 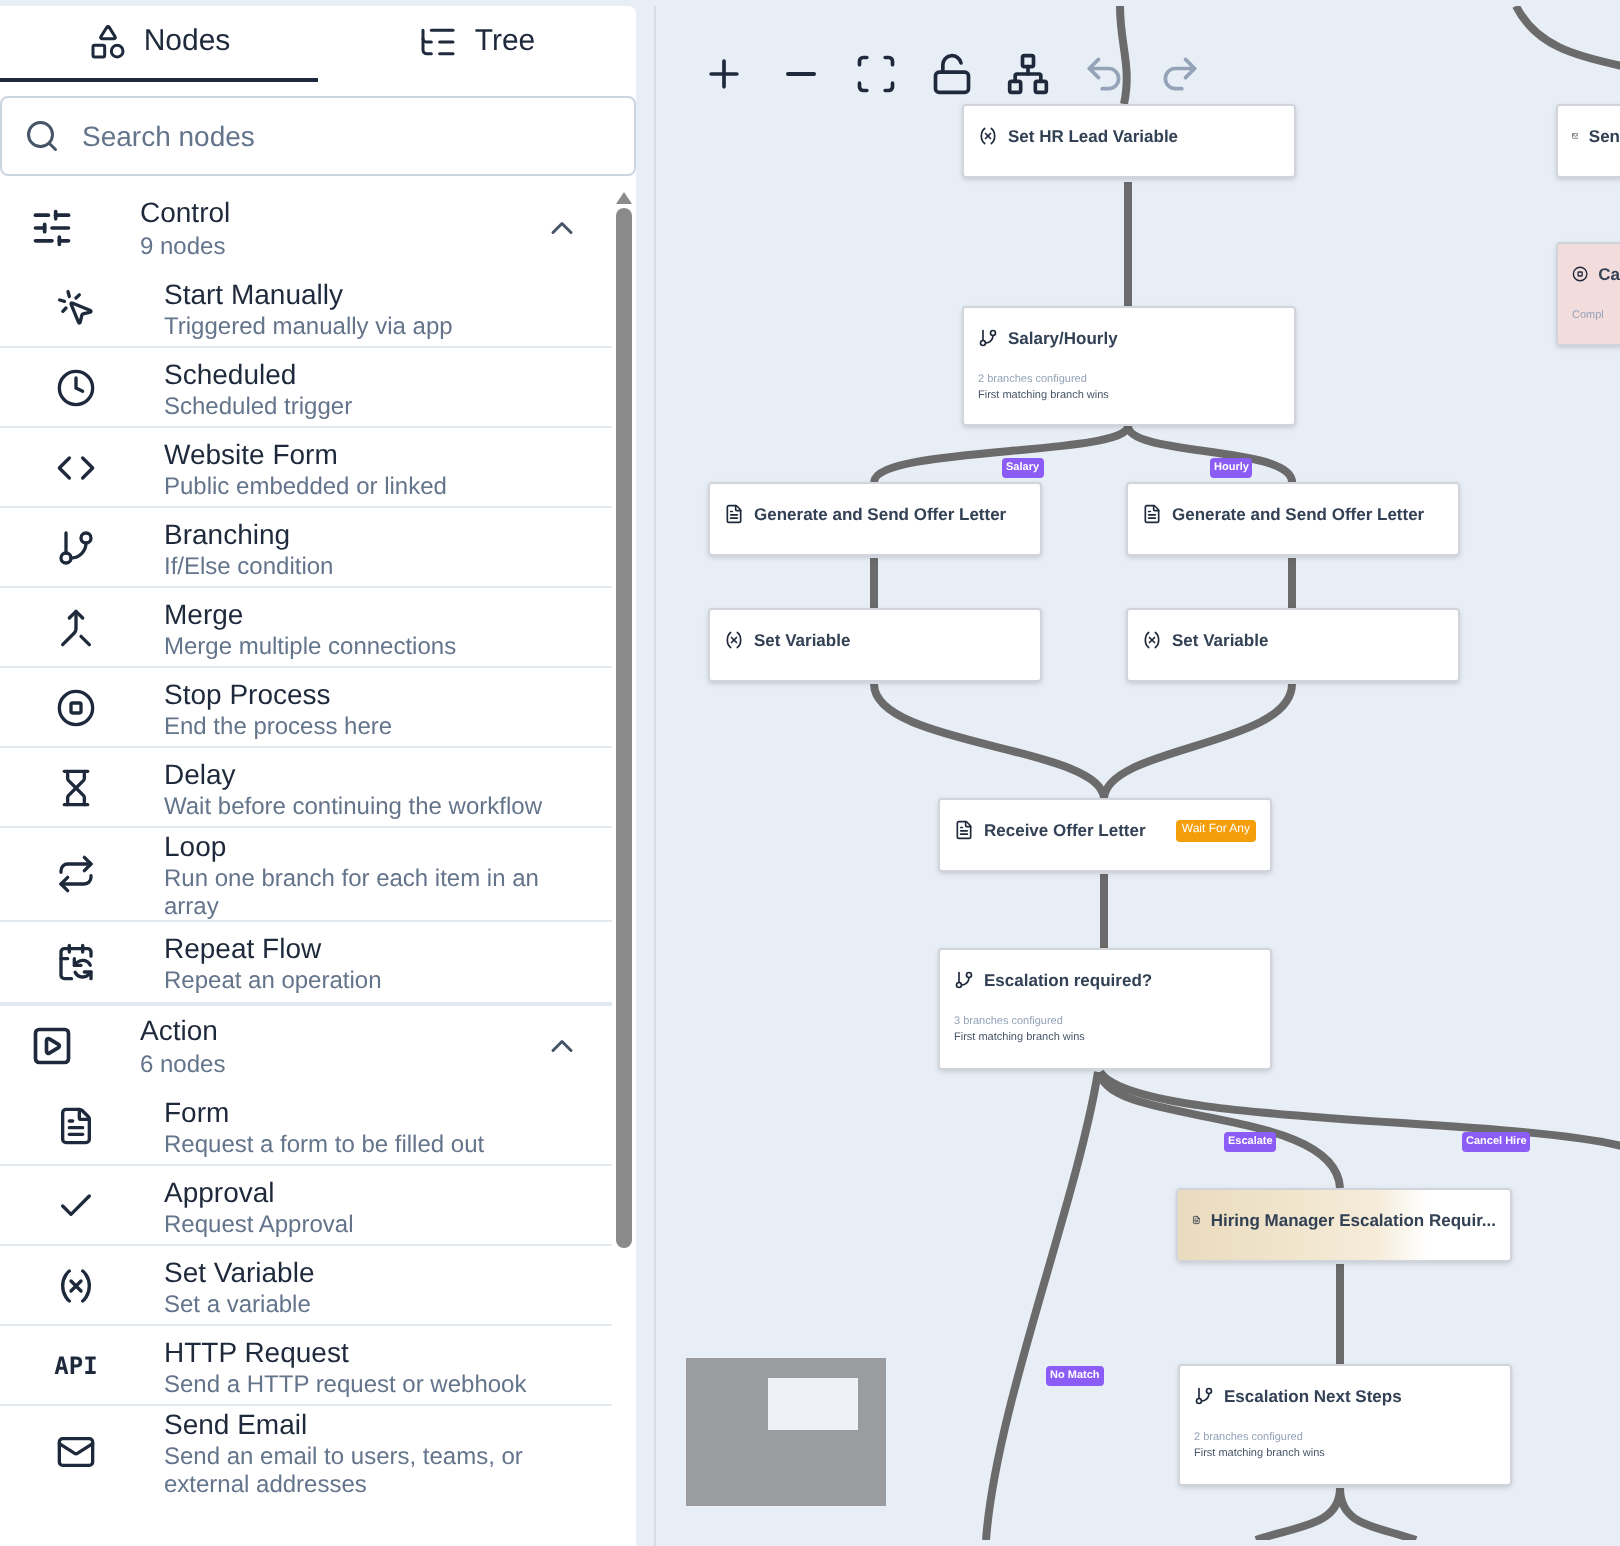 I want to click on fit-view-icon, so click(x=876, y=74).